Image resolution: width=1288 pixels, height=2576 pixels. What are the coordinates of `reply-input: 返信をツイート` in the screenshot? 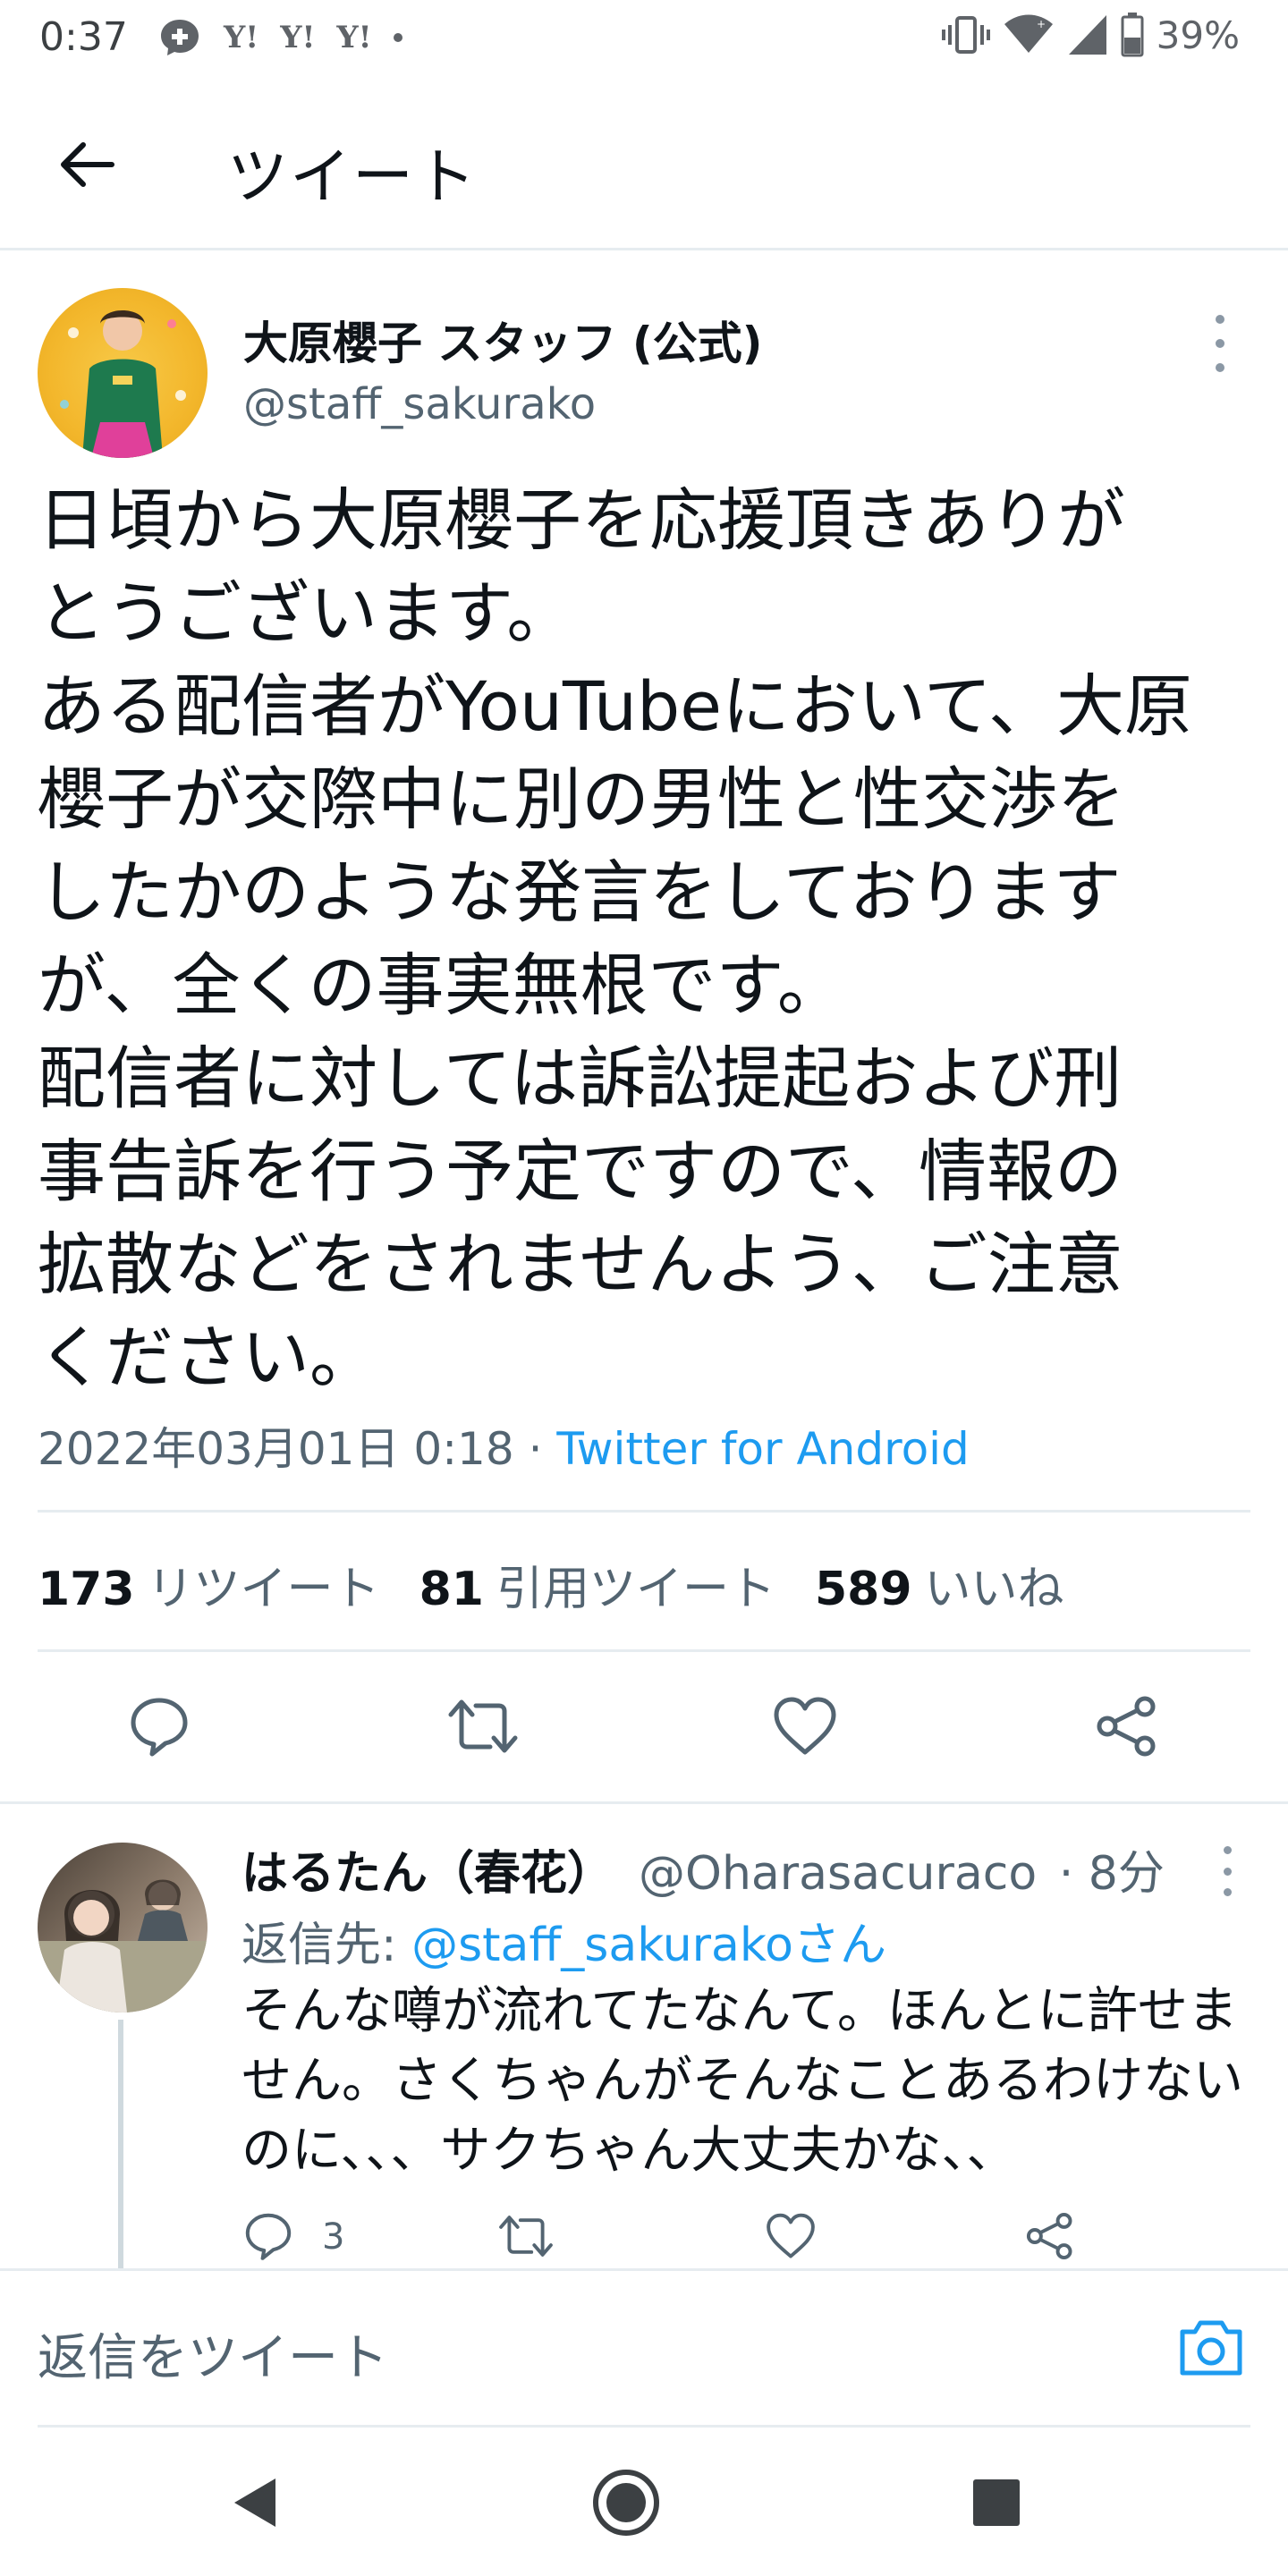 It's located at (213, 2354).